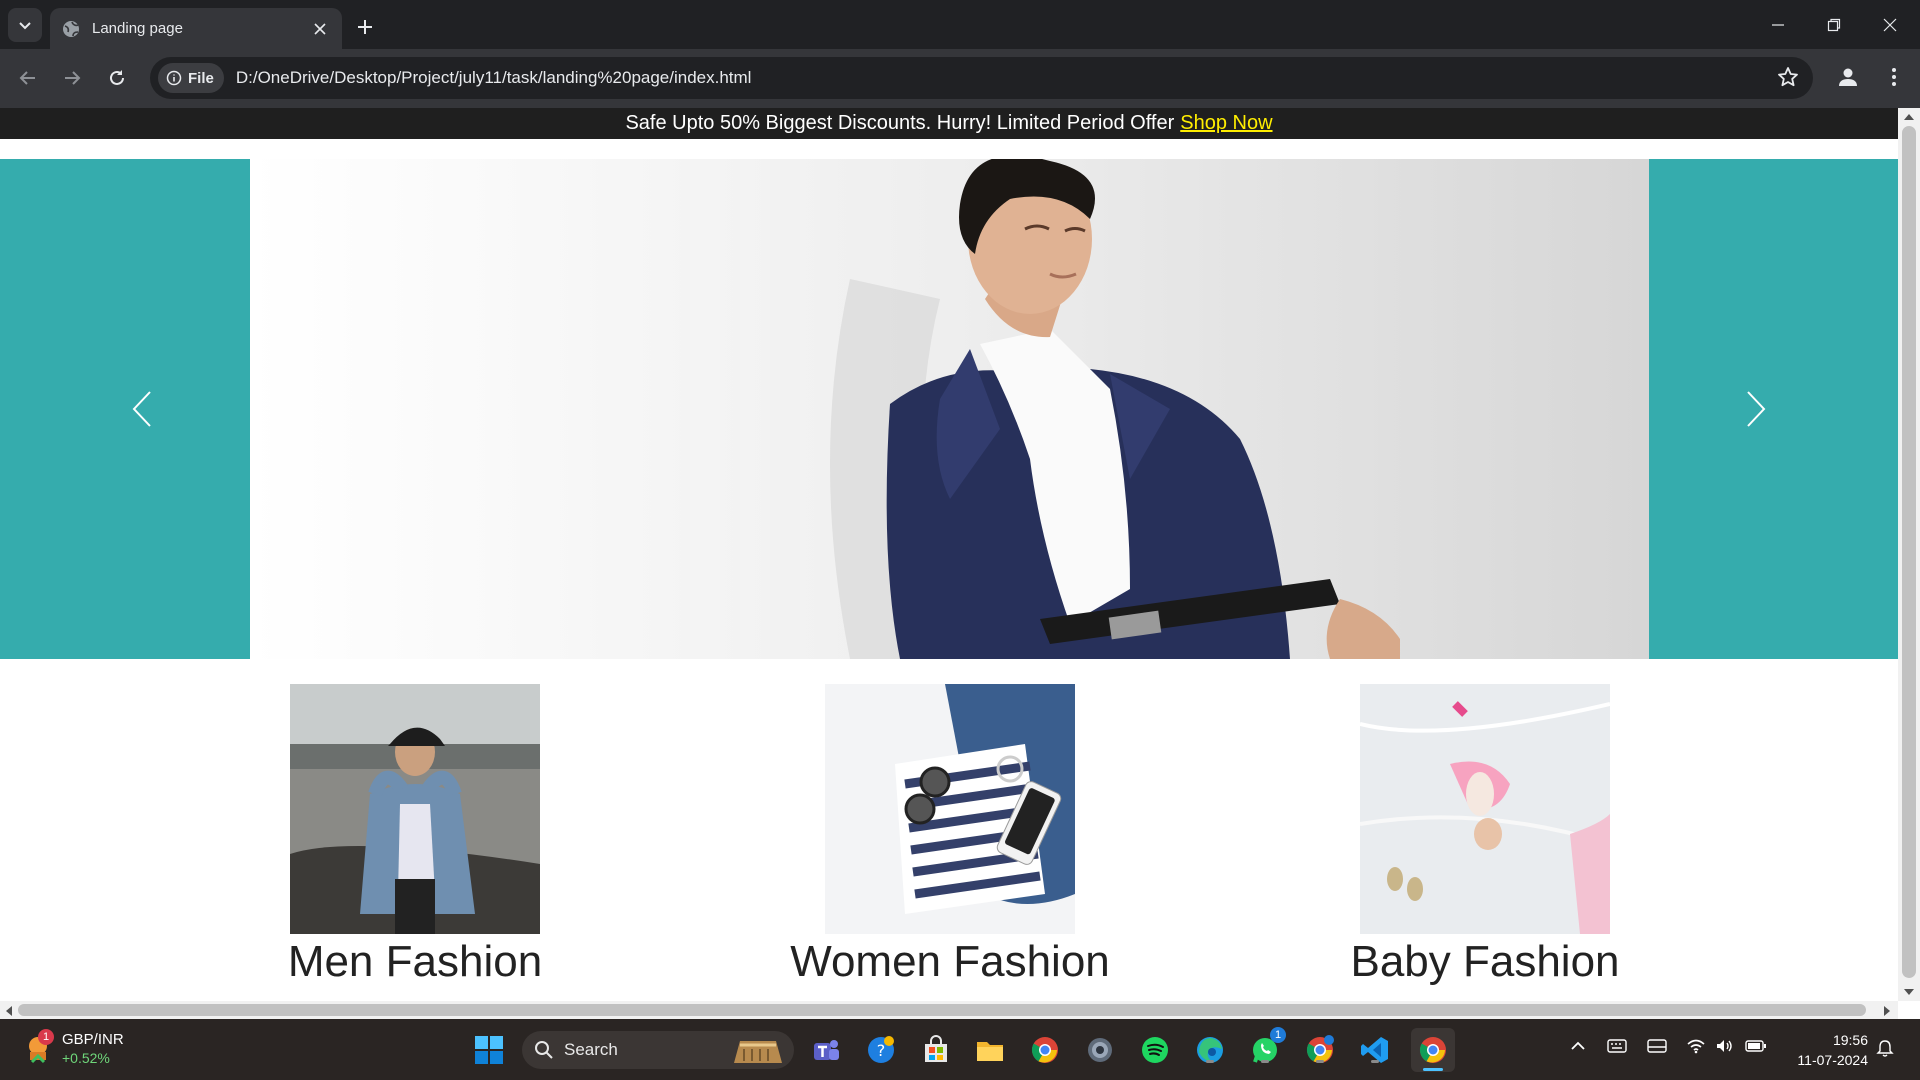  I want to click on chevron-left-icon, so click(141, 409).